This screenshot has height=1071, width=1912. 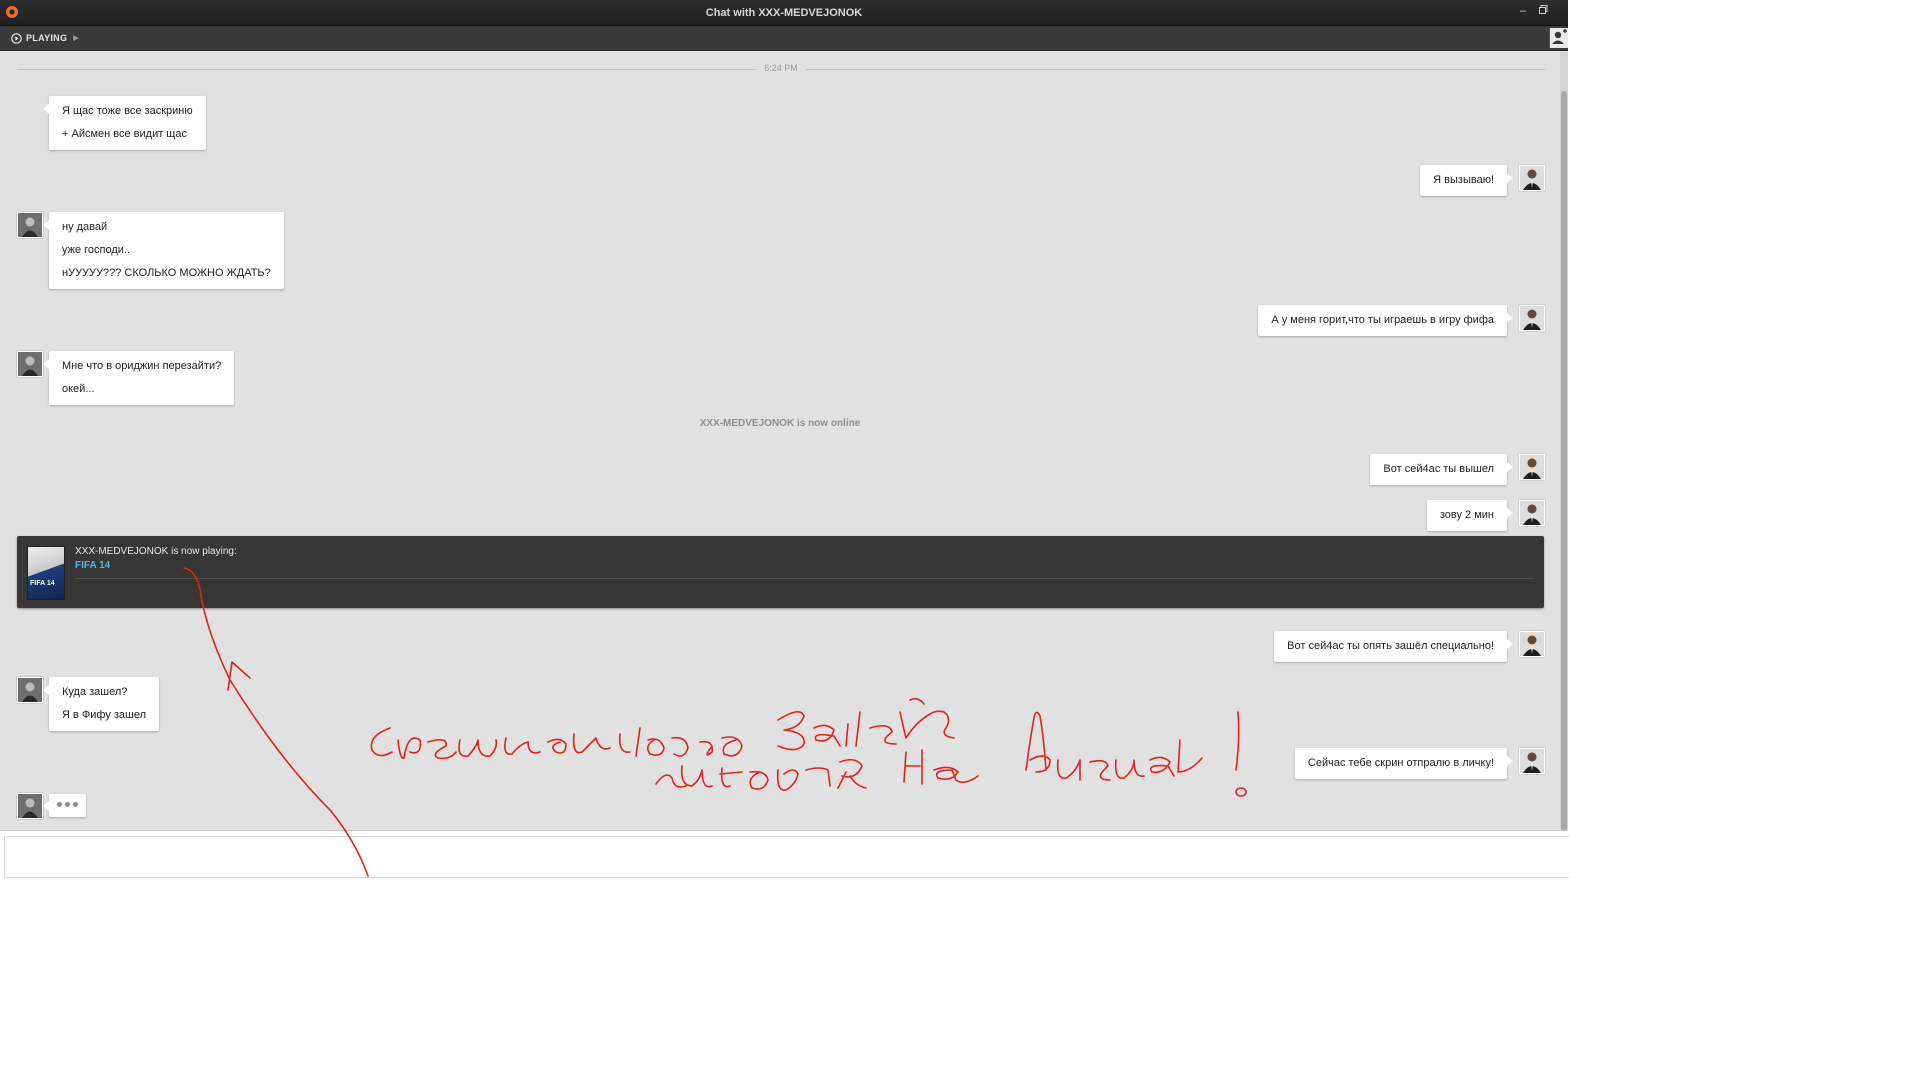 I want to click on play-circle-icon, so click(x=16, y=38).